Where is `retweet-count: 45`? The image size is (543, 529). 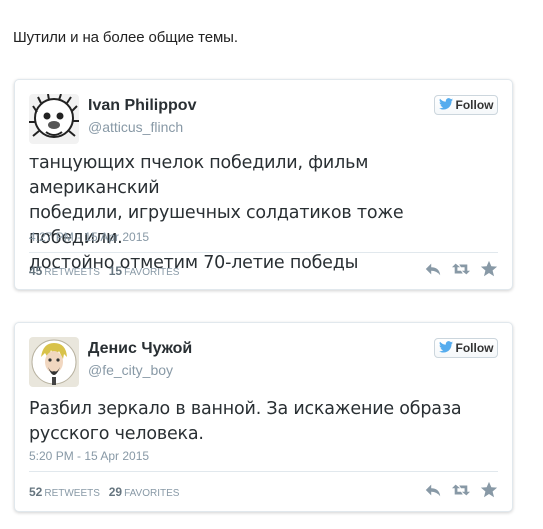
retweet-count: 45 is located at coordinates (35, 271).